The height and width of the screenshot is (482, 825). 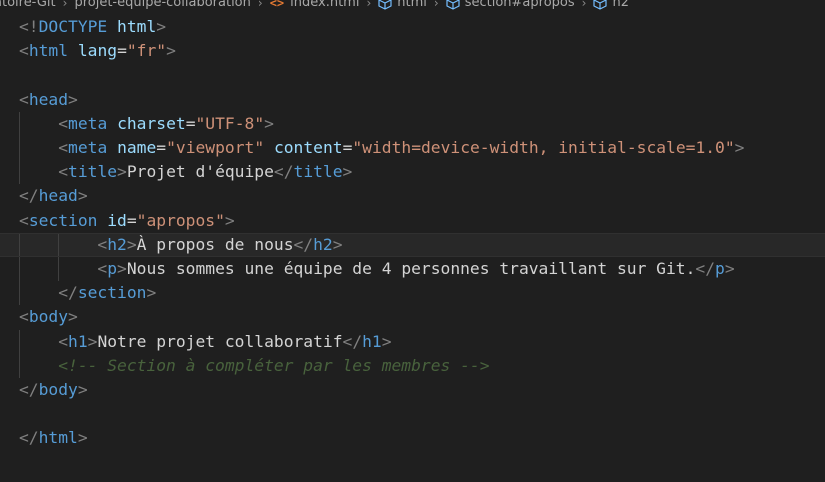 I want to click on code-line: <meta charset="UTF-8">, so click(x=412, y=123).